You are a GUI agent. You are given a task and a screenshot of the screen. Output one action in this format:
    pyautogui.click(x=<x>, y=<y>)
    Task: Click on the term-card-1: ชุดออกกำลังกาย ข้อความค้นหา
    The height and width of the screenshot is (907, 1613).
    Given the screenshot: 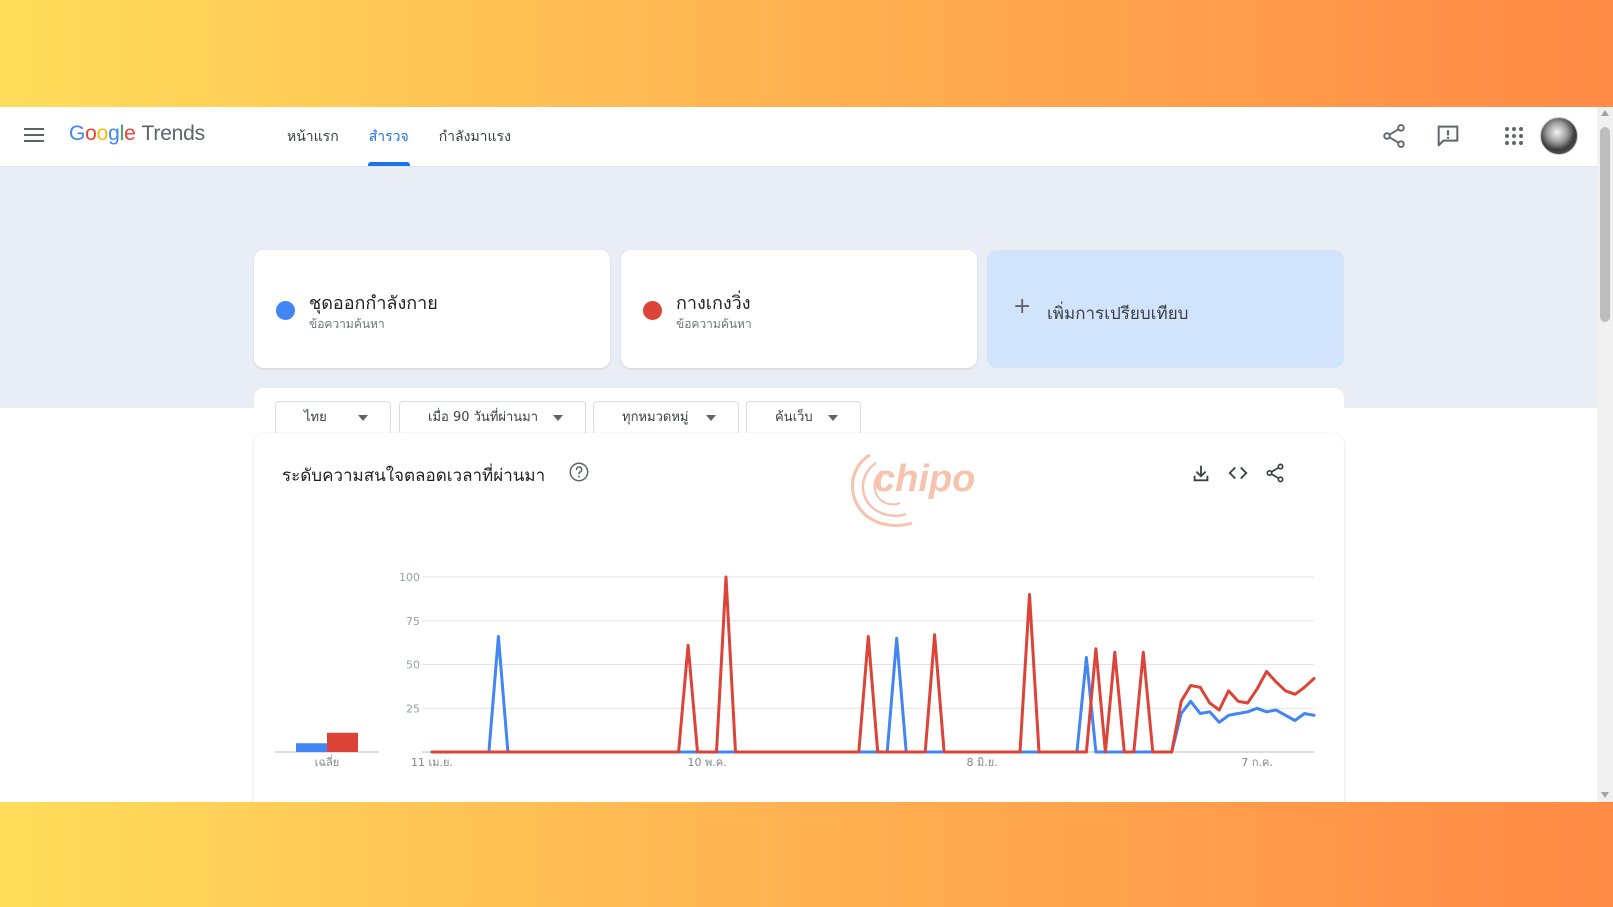 What is the action you would take?
    pyautogui.click(x=432, y=309)
    